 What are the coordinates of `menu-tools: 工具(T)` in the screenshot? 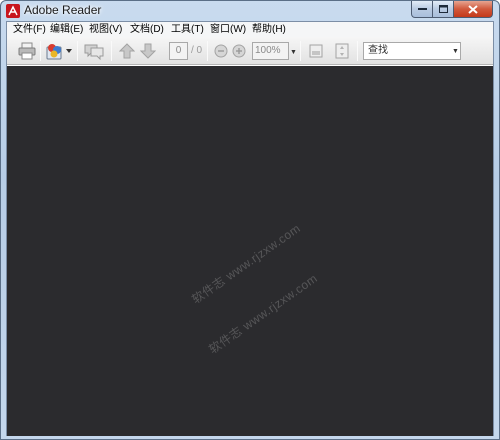 It's located at (187, 29).